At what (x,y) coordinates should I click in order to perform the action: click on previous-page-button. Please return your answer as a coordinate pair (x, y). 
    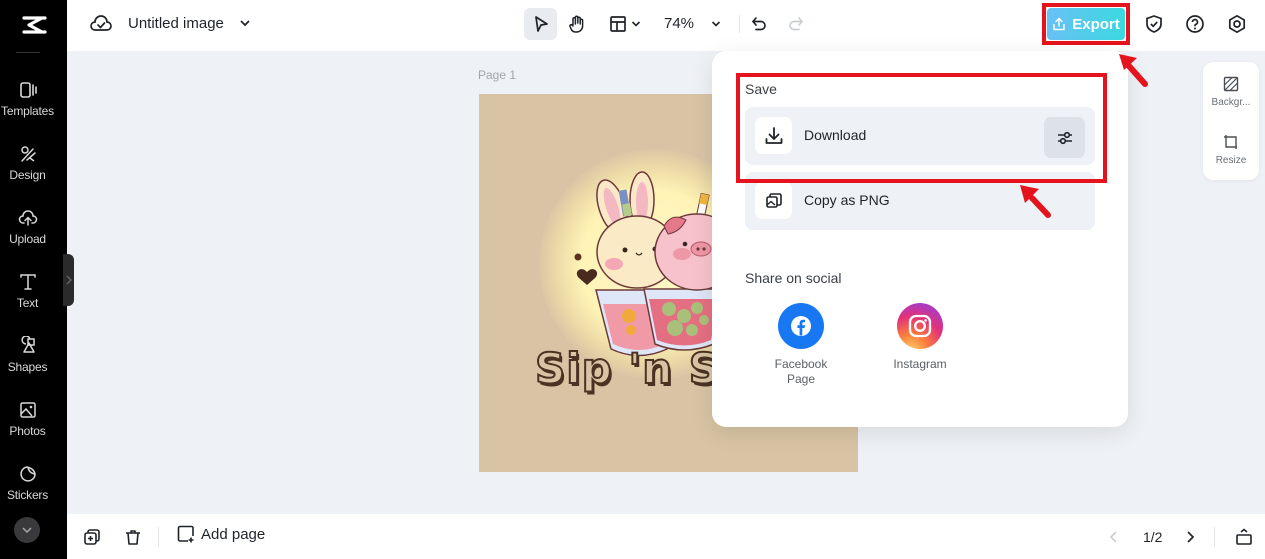
    Looking at the image, I should click on (1114, 537).